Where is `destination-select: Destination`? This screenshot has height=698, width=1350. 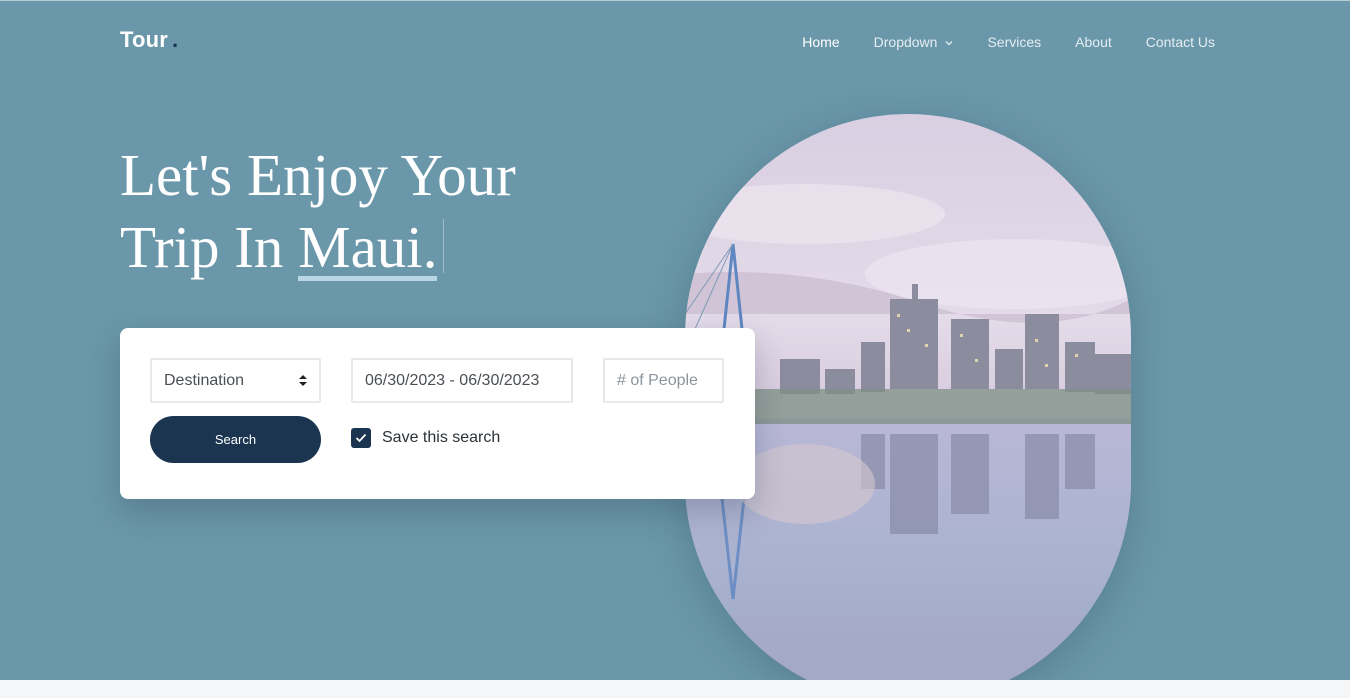
destination-select: Destination is located at coordinates (235, 380).